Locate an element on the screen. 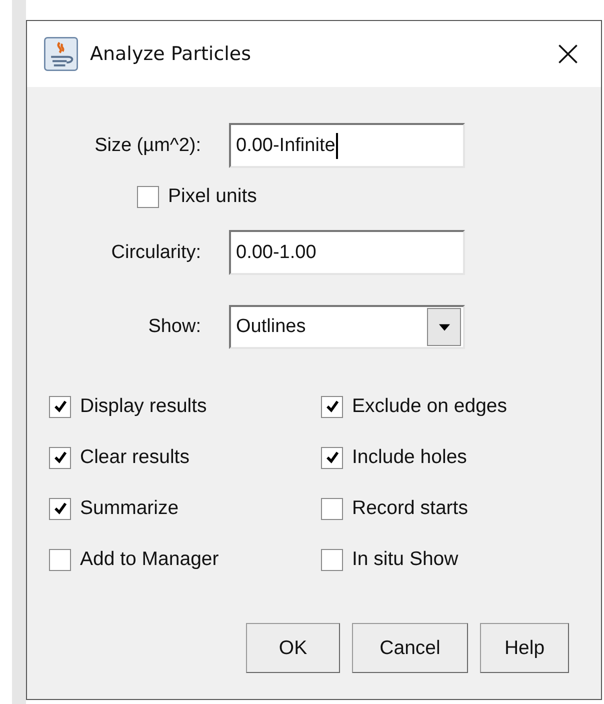  checkbox-label: Exclude on edges is located at coordinates (430, 406).